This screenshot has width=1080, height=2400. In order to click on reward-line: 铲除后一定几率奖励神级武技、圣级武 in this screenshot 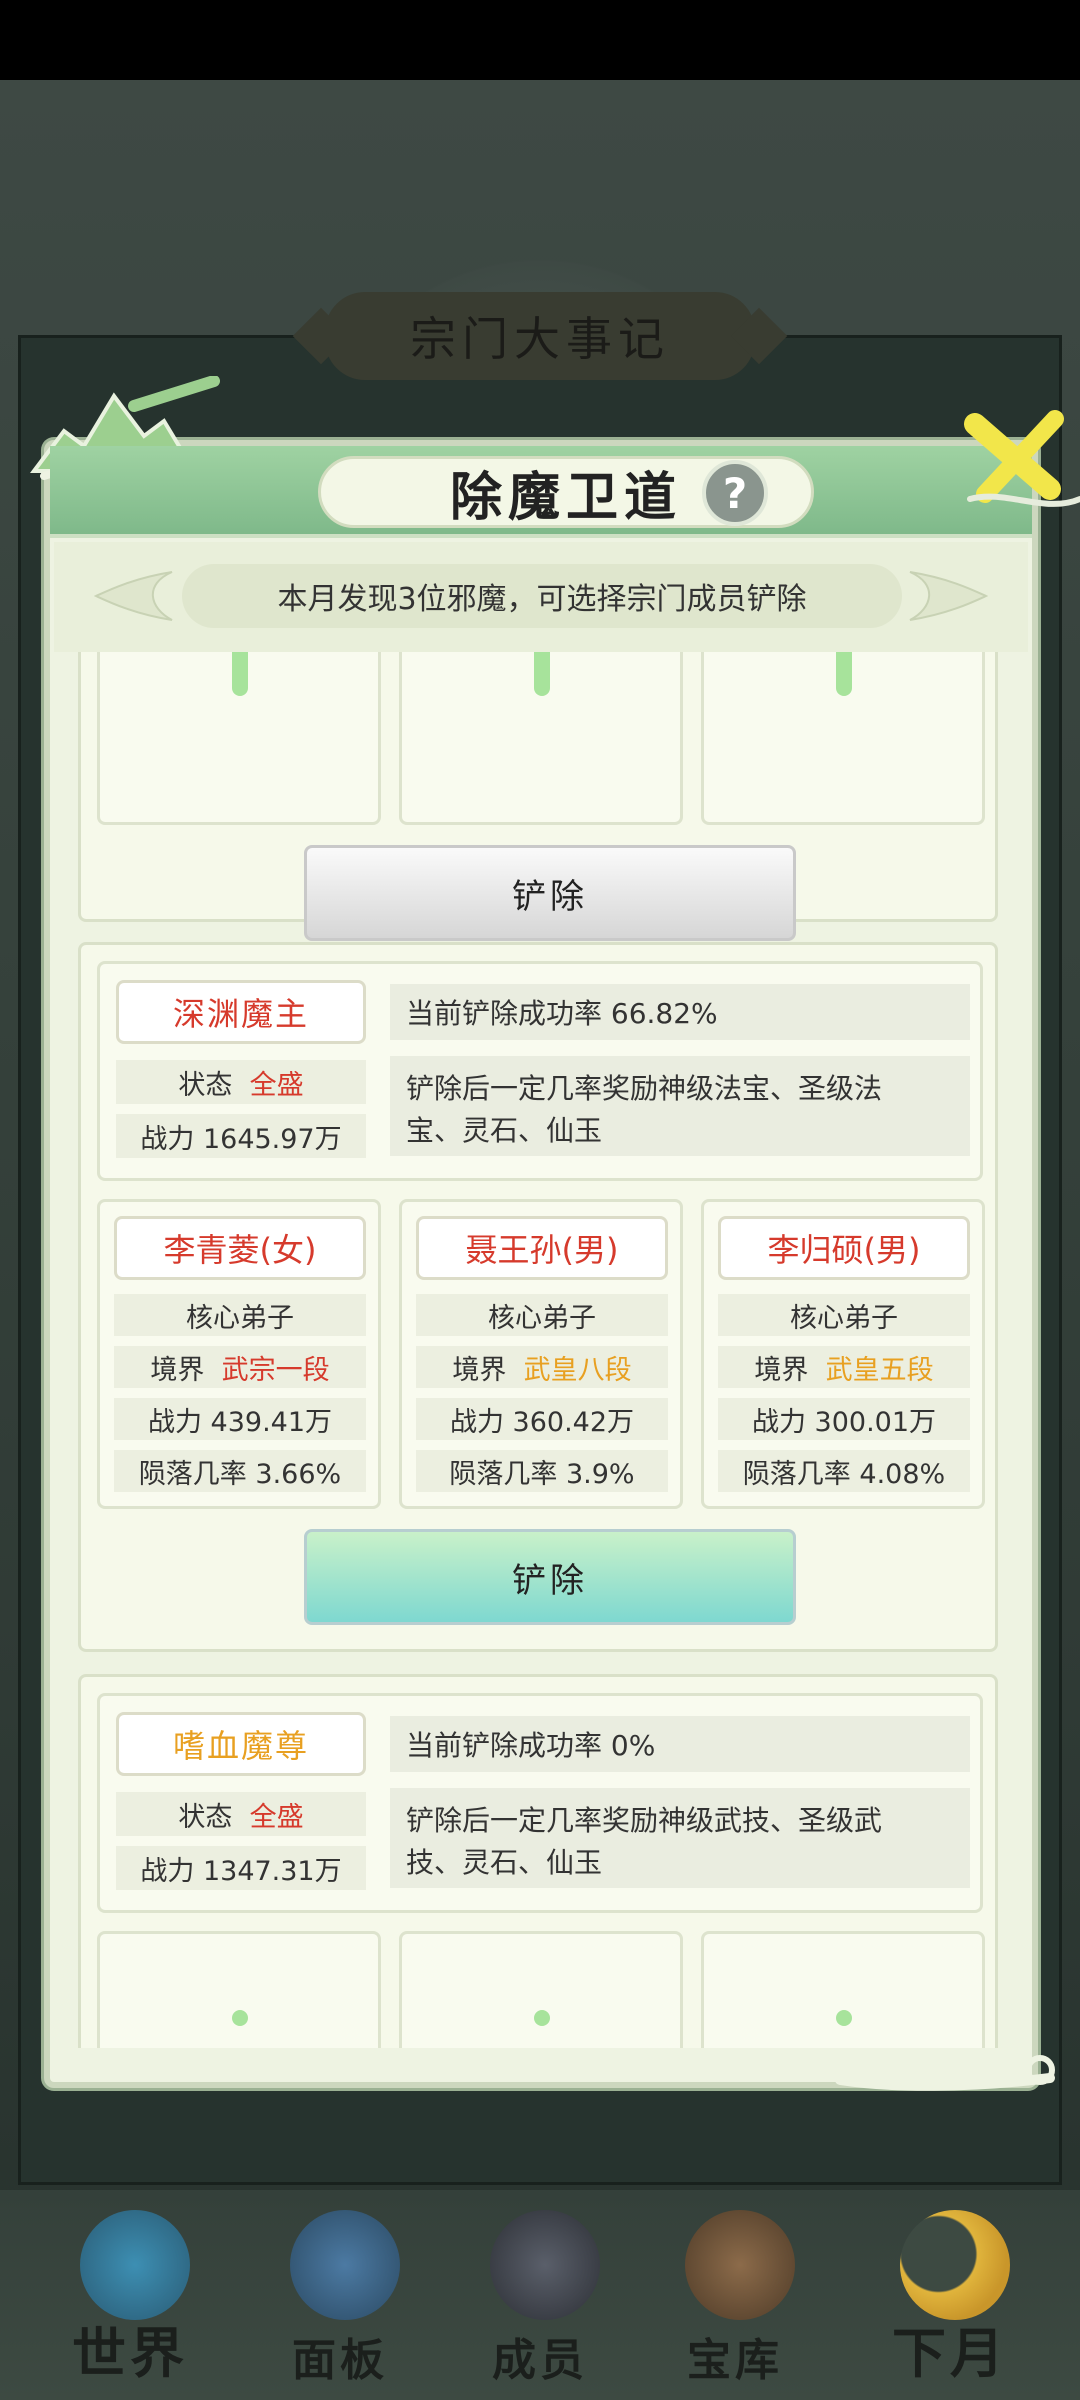, I will do `click(644, 1820)`.